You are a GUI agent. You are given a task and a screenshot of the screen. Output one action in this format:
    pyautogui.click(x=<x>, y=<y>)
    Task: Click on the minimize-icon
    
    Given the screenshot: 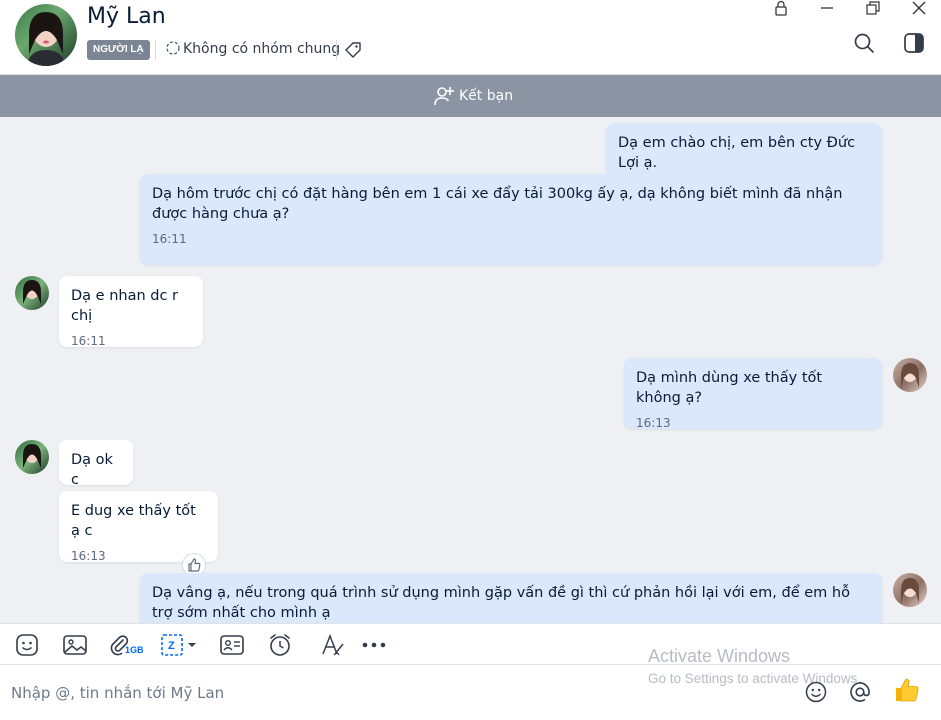 What is the action you would take?
    pyautogui.click(x=827, y=8)
    